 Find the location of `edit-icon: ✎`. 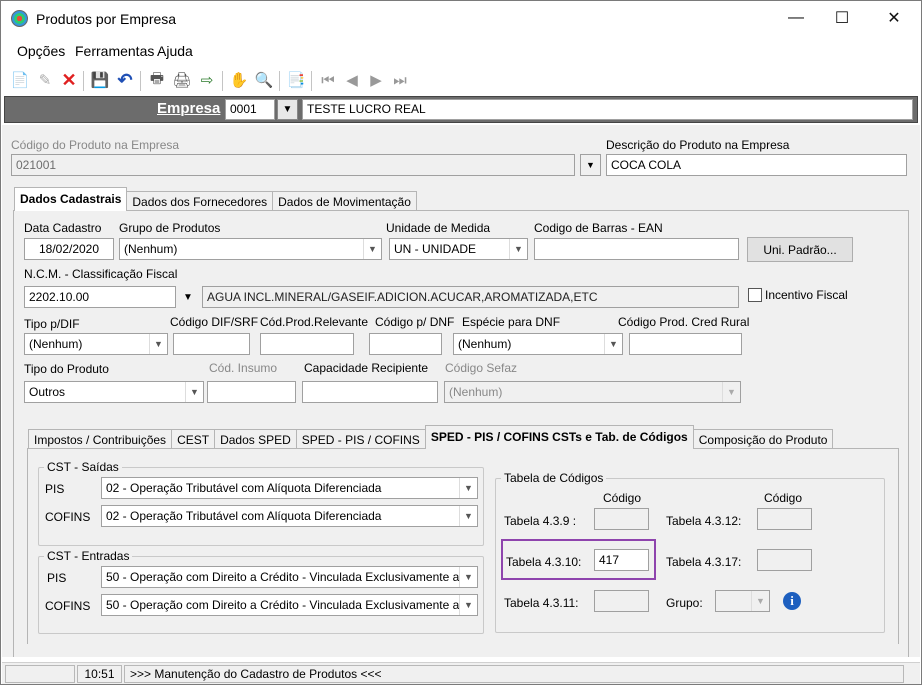

edit-icon: ✎ is located at coordinates (45, 80).